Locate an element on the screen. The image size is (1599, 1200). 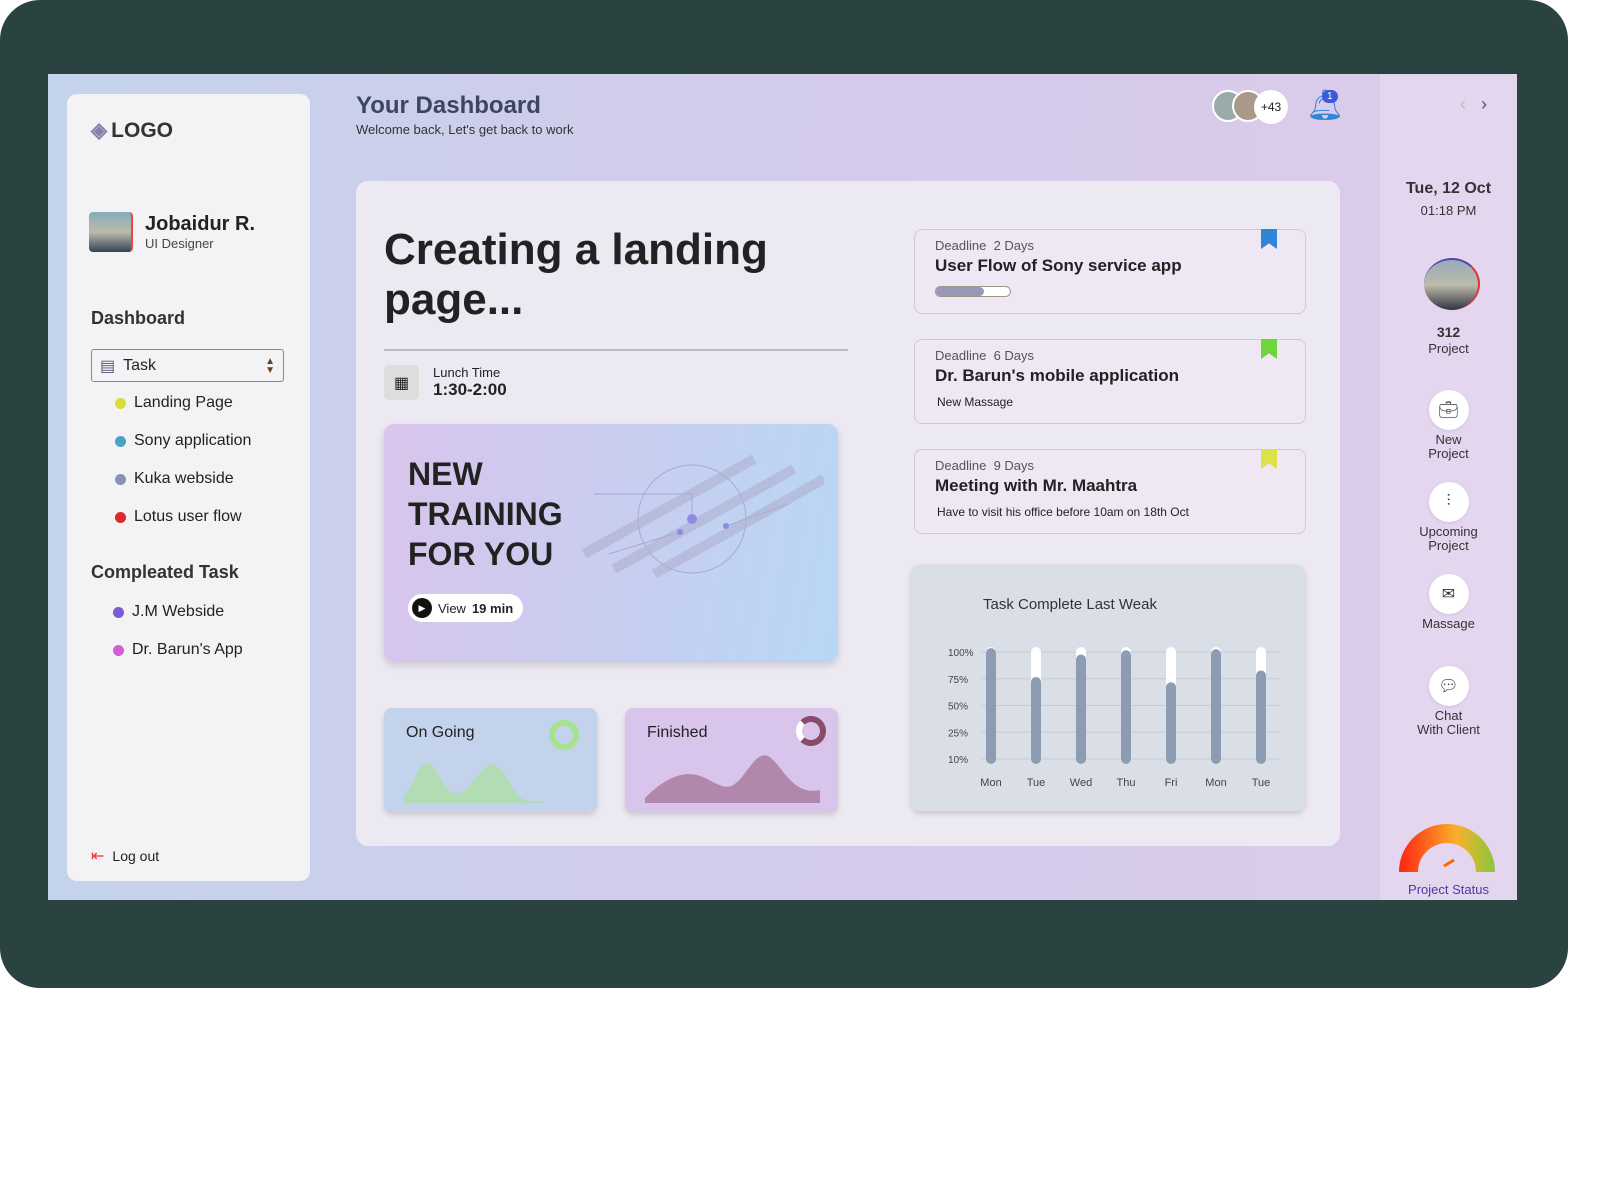
sidebar-item: J.M Webside is located at coordinates (168, 612).